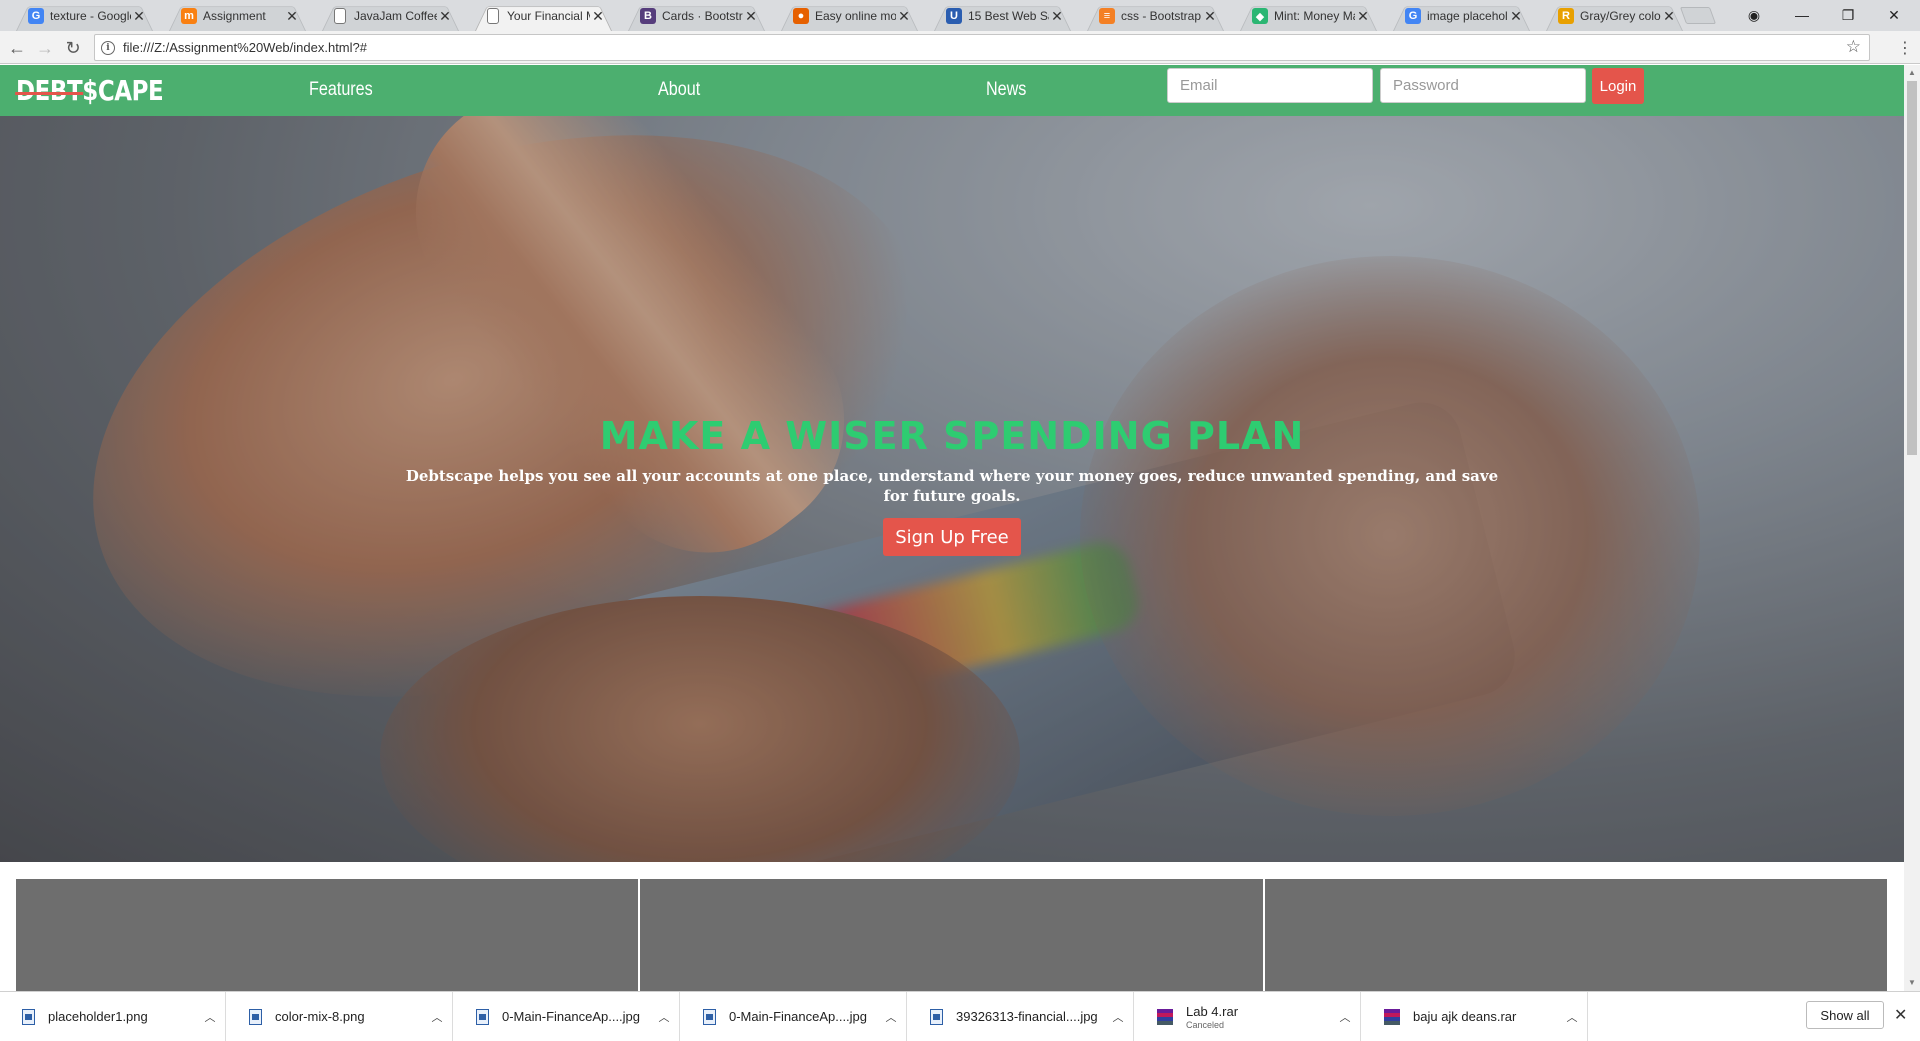 This screenshot has width=1920, height=1041. I want to click on scroll-up-arrow-icon: ▲, so click(1912, 73).